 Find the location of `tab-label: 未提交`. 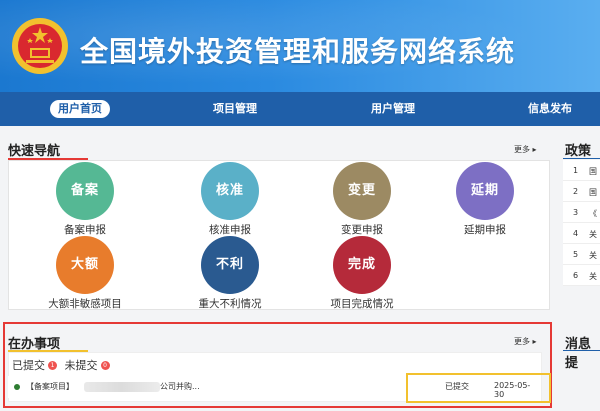

tab-label: 未提交 is located at coordinates (81, 365).